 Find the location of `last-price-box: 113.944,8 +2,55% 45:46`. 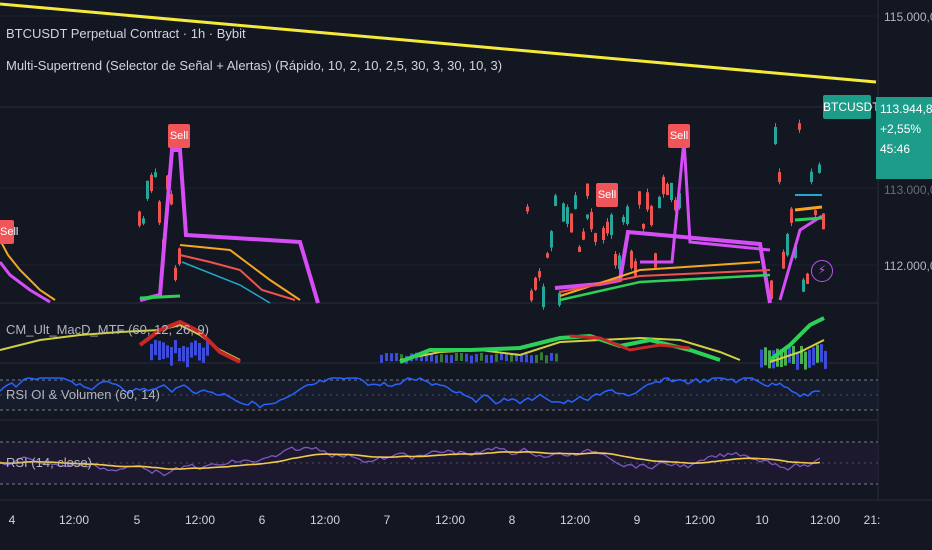

last-price-box: 113.944,8 +2,55% 45:46 is located at coordinates (904, 138).